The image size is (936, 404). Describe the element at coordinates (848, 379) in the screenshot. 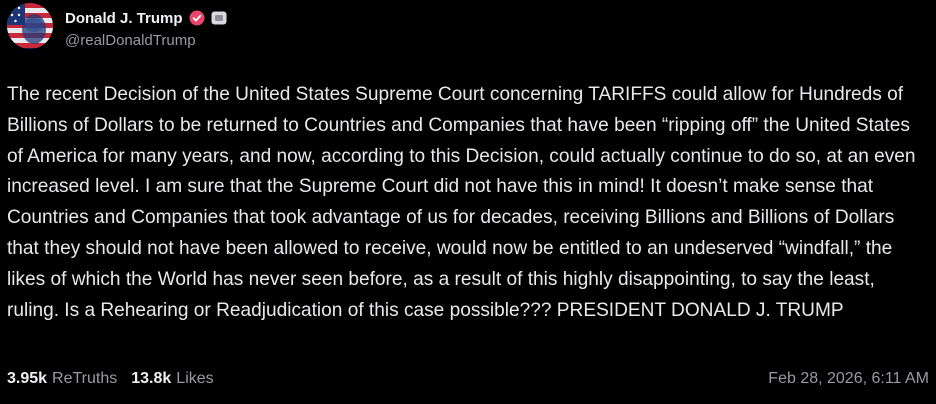

I see `post-timestamp: Feb 28, 2026, 6:11 AM` at that location.